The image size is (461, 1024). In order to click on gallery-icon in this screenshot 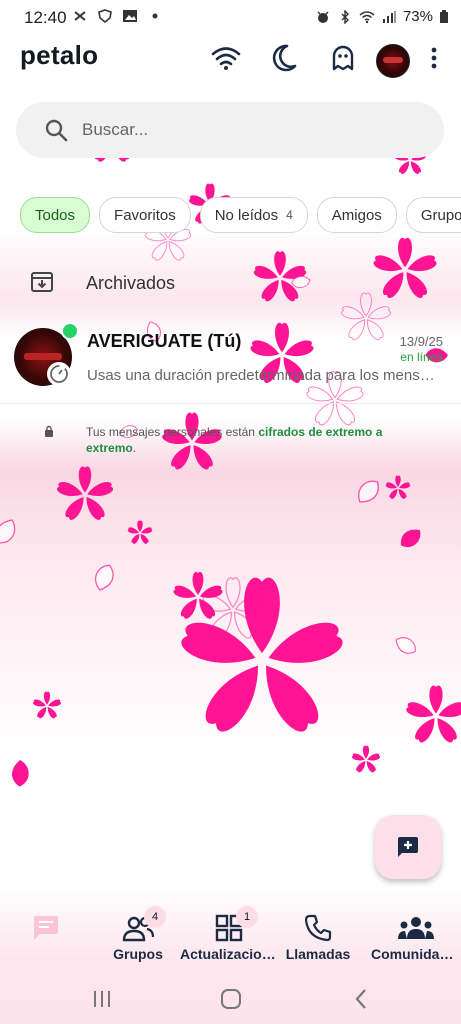, I will do `click(130, 16)`.